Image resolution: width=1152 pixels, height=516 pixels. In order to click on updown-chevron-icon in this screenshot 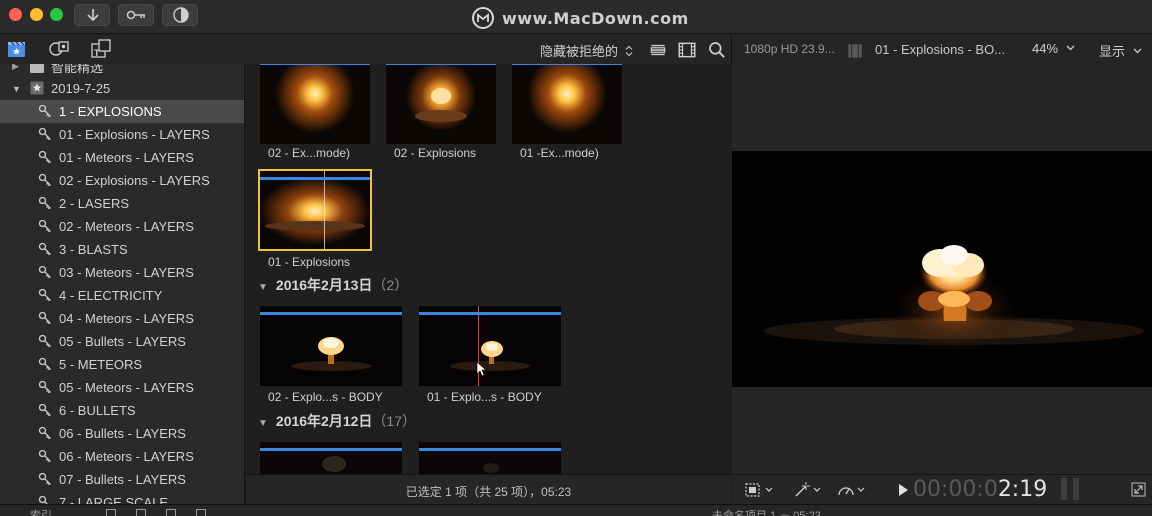, I will do `click(629, 51)`.